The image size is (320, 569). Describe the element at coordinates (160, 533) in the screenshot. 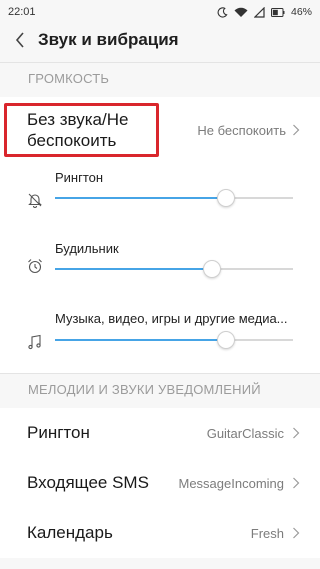

I see `calendar-sound-row: Календарь Fresh` at that location.